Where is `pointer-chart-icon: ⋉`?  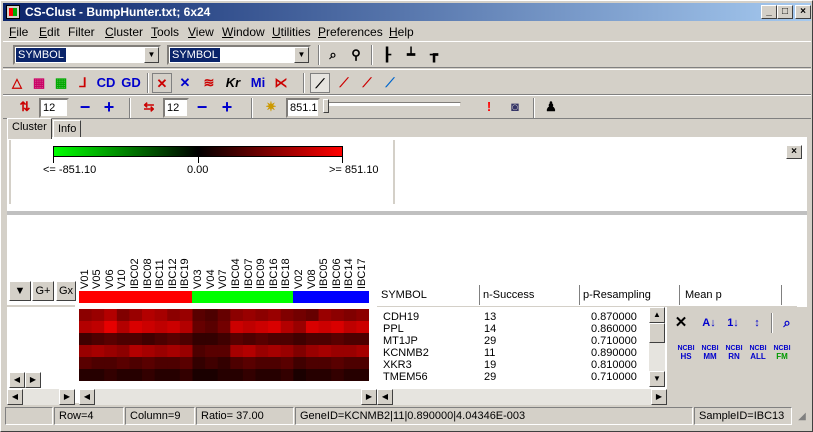 pointer-chart-icon: ⋉ is located at coordinates (281, 83).